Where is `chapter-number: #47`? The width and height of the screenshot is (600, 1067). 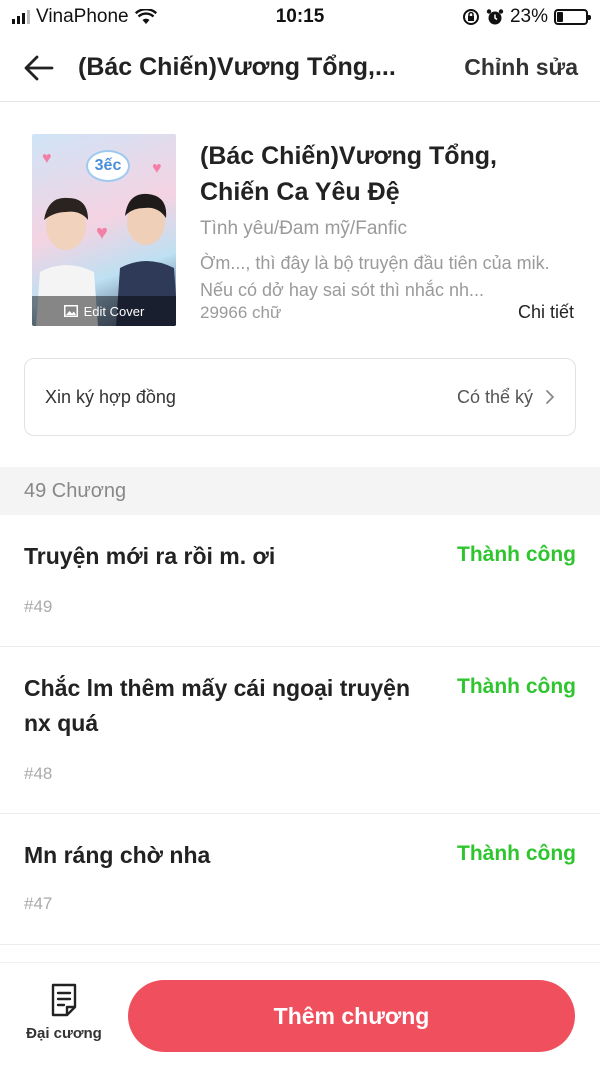
chapter-number: #47 is located at coordinates (38, 903).